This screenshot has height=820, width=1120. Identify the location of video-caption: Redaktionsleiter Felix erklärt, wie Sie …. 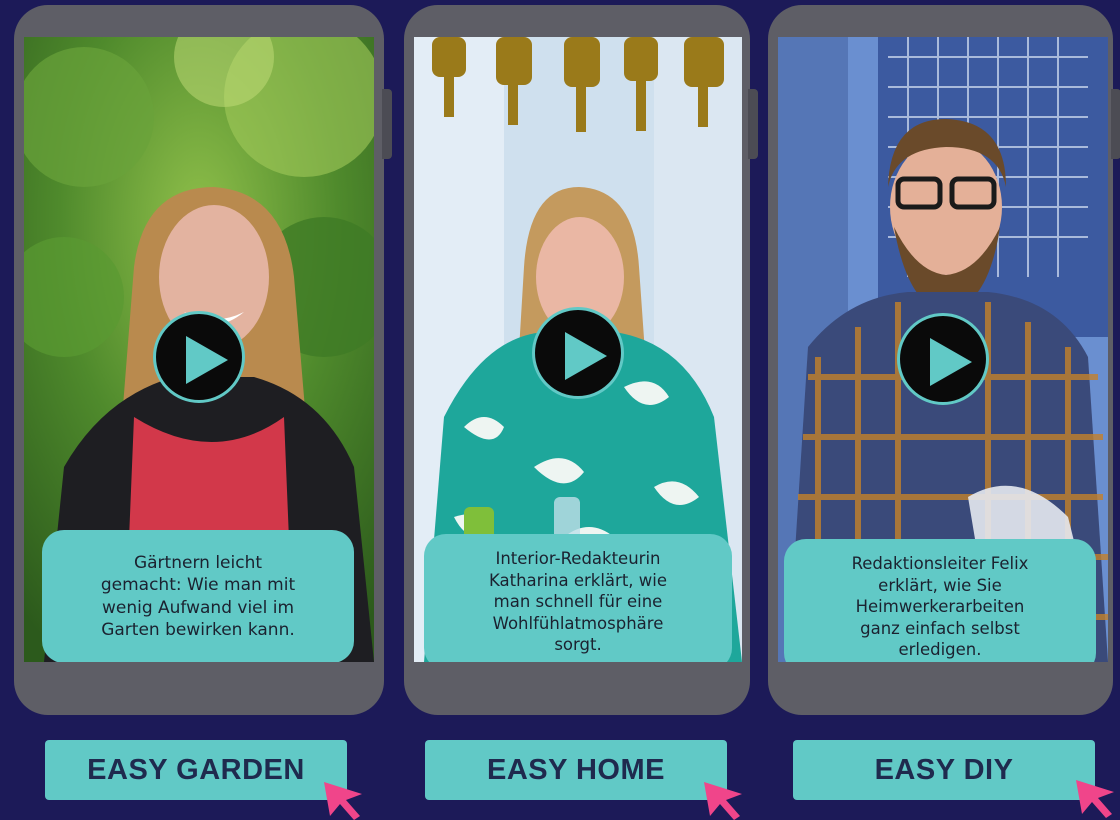
(940, 600).